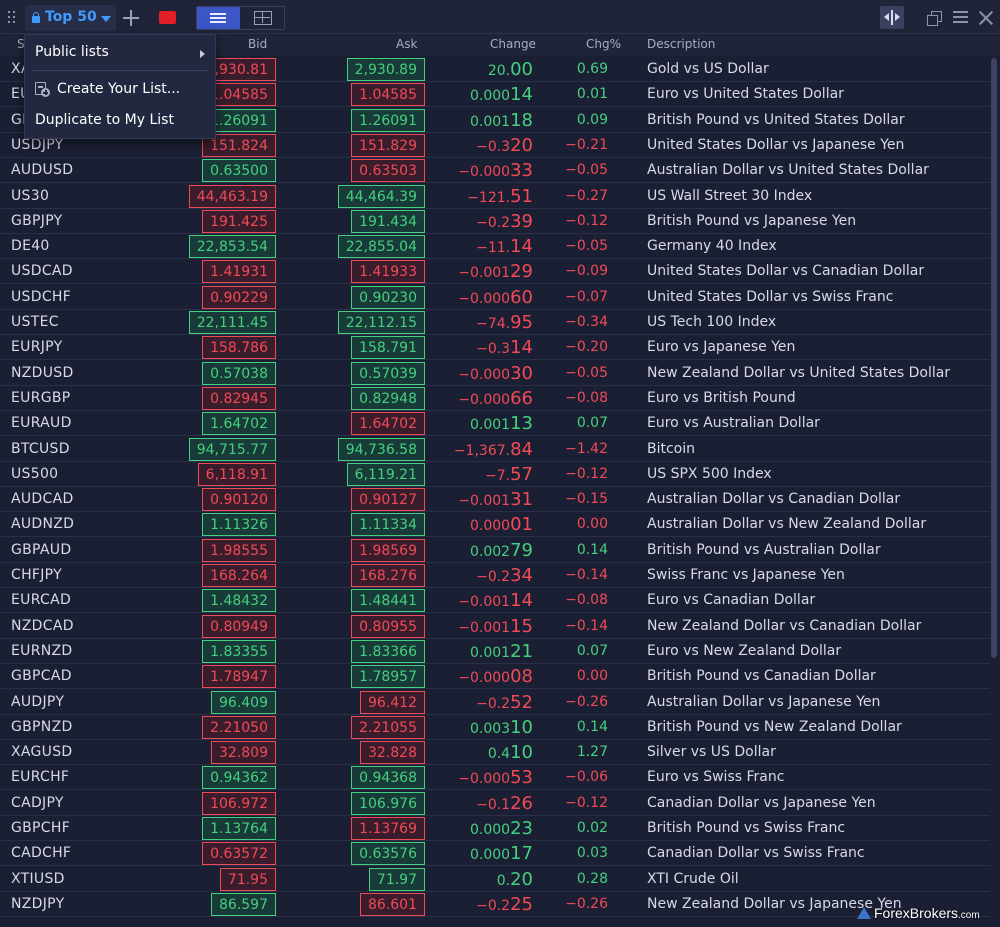 Image resolution: width=1000 pixels, height=927 pixels. What do you see at coordinates (239, 500) in the screenshot?
I see `bid-cell: 0.90120` at bounding box center [239, 500].